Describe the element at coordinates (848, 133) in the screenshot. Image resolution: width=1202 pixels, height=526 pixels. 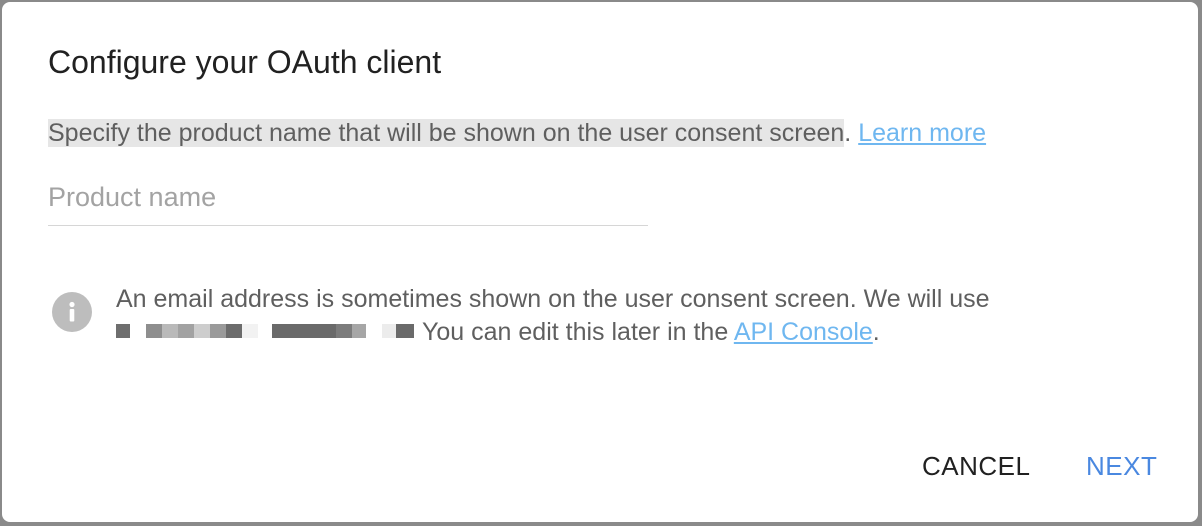
I see `description-period: .` at that location.